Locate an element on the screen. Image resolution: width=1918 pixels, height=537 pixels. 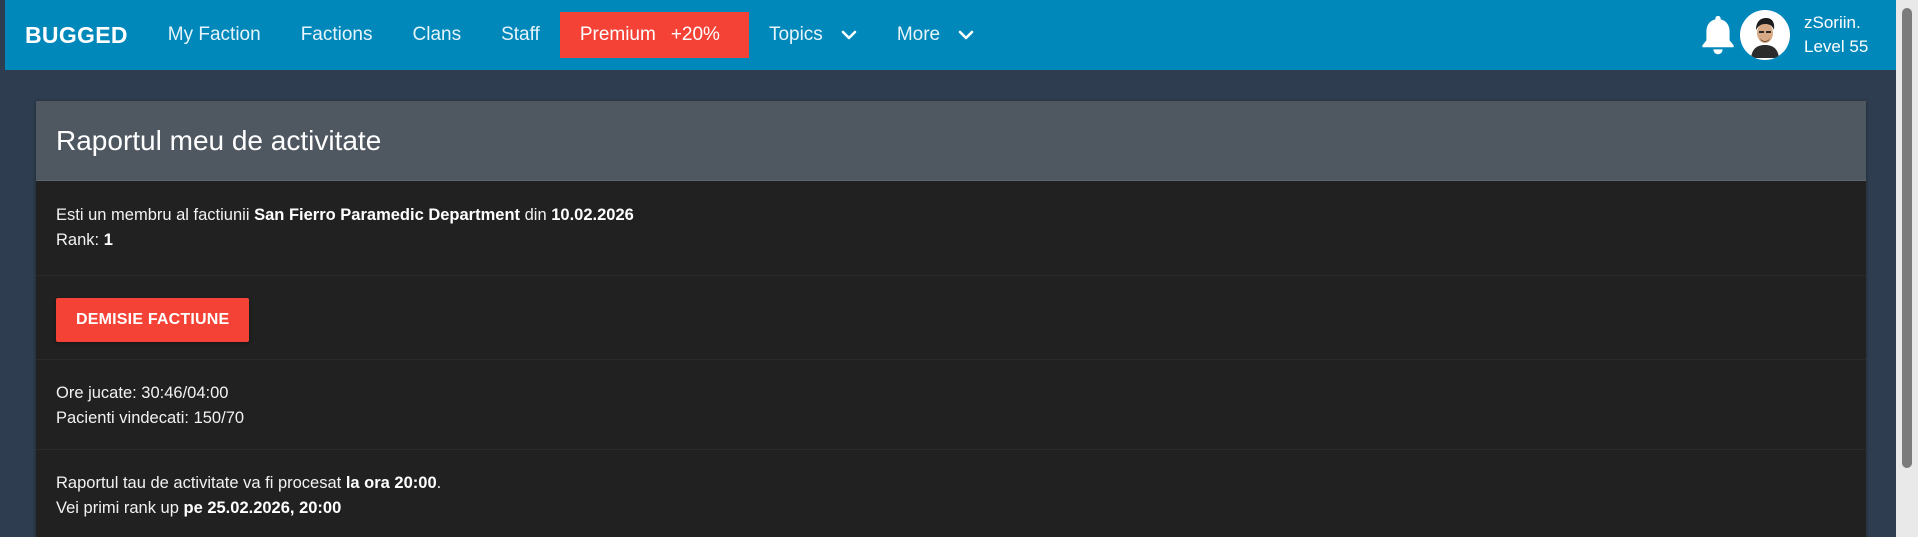
nav-topics: Topics is located at coordinates (813, 35).